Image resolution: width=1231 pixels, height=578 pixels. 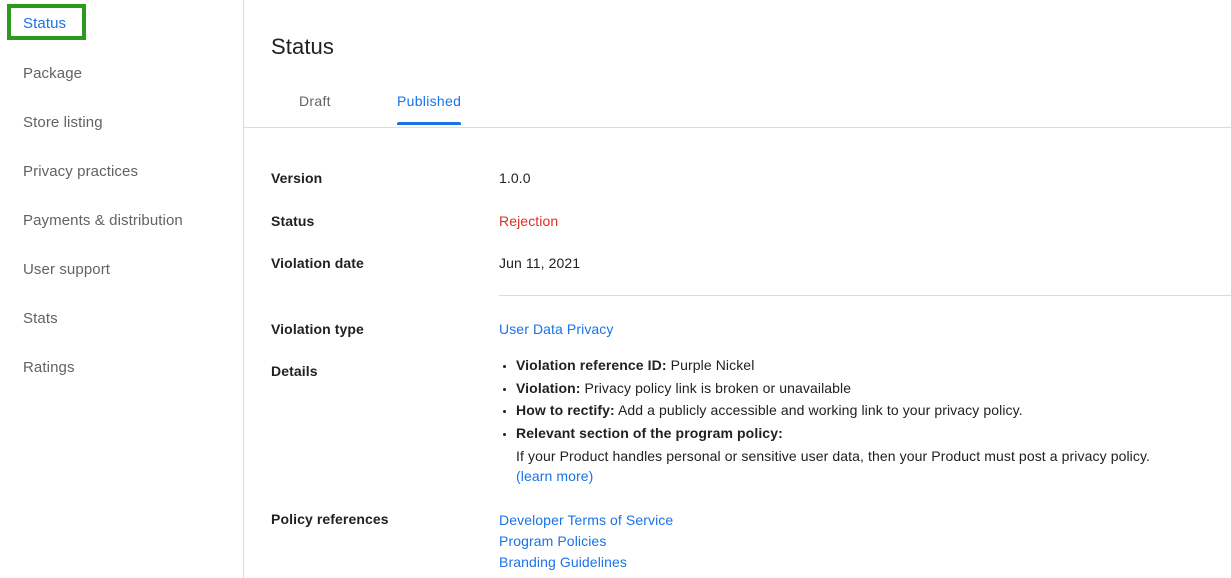 What do you see at coordinates (81, 171) in the screenshot?
I see `sidebar-item-label: Privacy practices` at bounding box center [81, 171].